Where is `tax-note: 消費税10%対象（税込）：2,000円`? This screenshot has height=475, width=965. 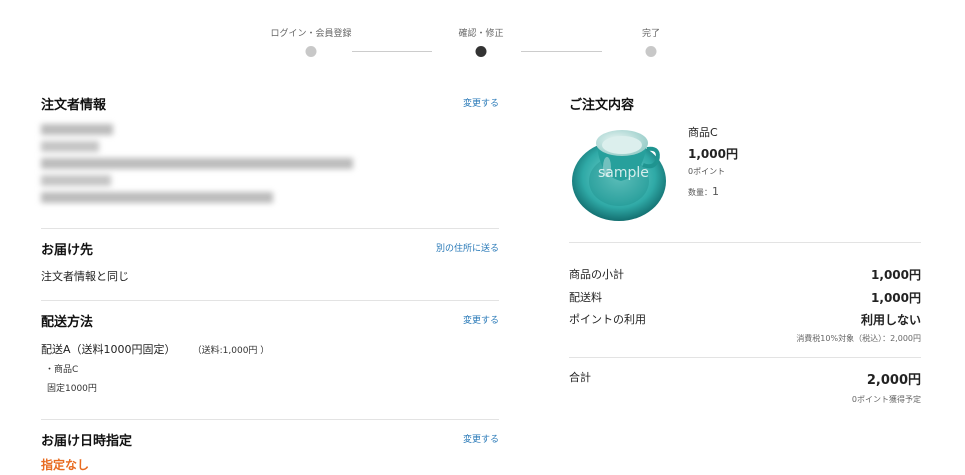 tax-note: 消費税10%対象（税込）：2,000円 is located at coordinates (858, 338).